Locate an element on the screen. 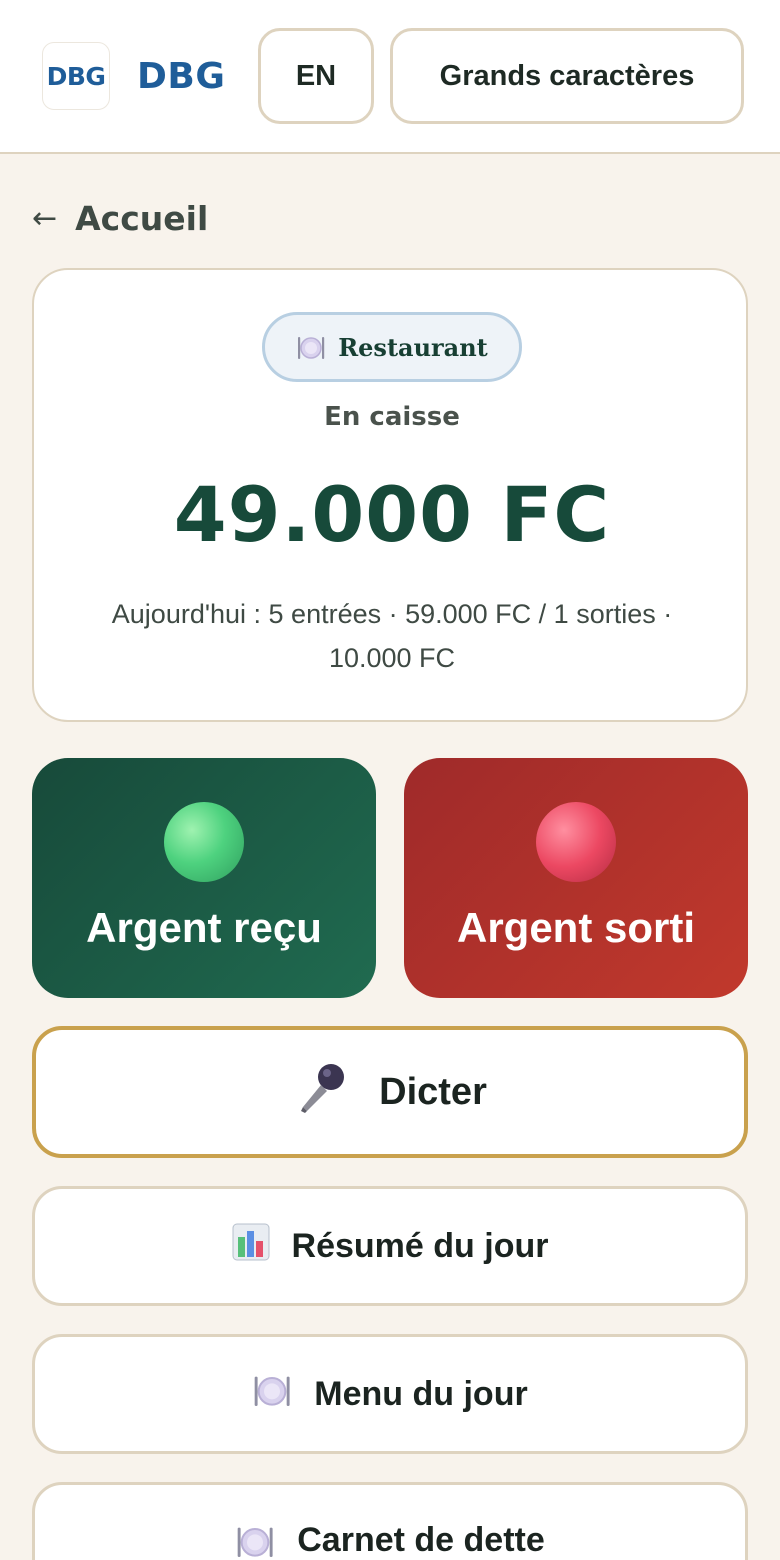 This screenshot has width=780, height=1560. back-link-label: Accueil is located at coordinates (142, 218).